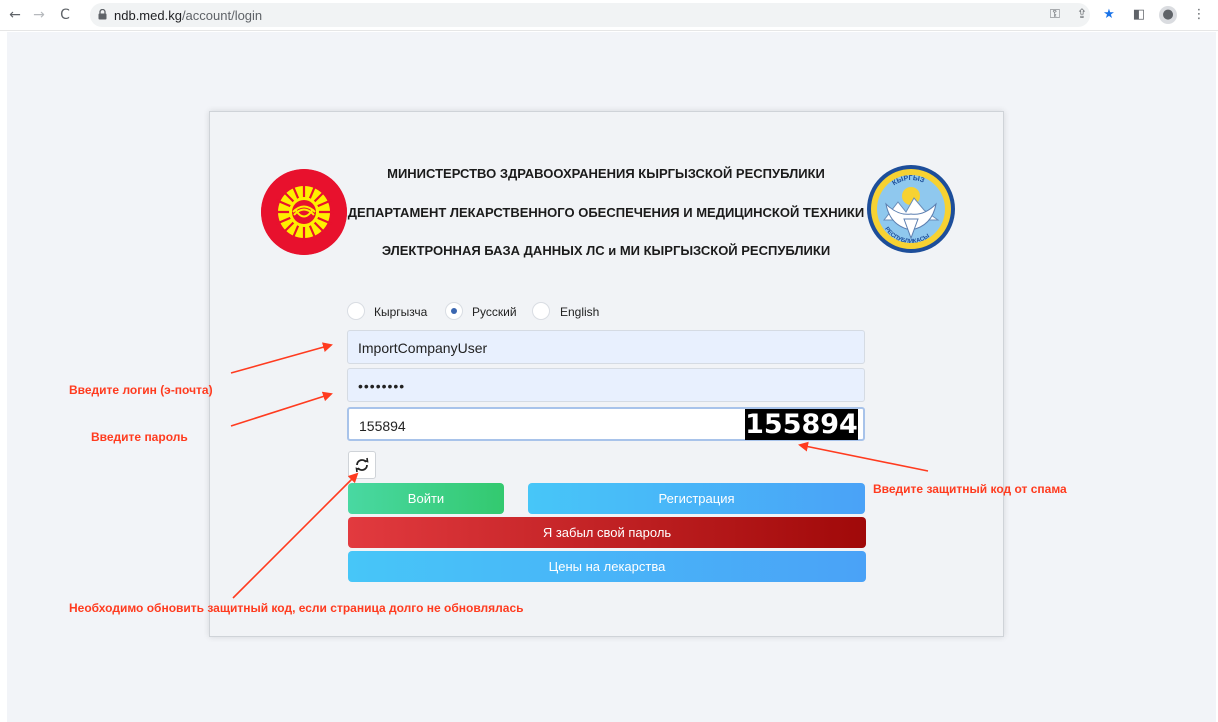  Describe the element at coordinates (1199, 15) in the screenshot. I see `menu-kebab-icon: ⋮` at that location.